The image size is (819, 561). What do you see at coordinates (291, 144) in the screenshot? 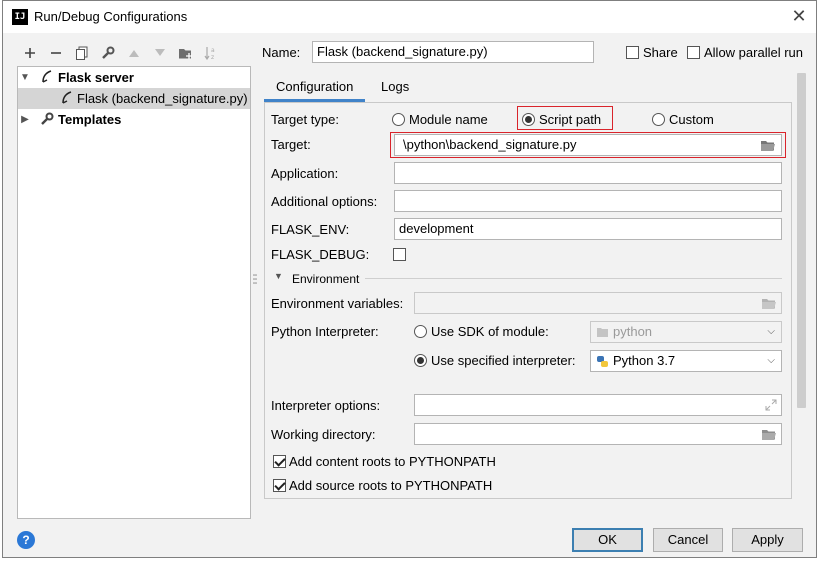
I see `target-label: Target:` at bounding box center [291, 144].